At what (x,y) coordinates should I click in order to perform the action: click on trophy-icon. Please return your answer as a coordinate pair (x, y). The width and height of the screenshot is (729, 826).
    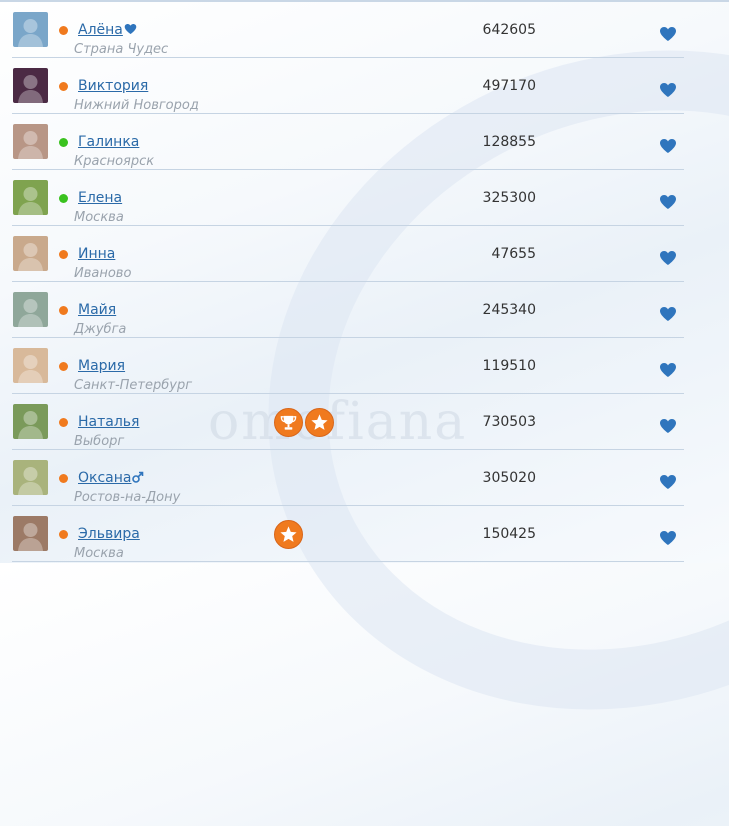
    Looking at the image, I should click on (288, 422).